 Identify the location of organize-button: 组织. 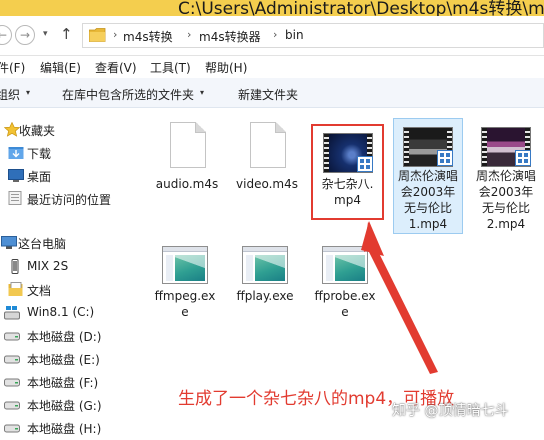
(10, 94).